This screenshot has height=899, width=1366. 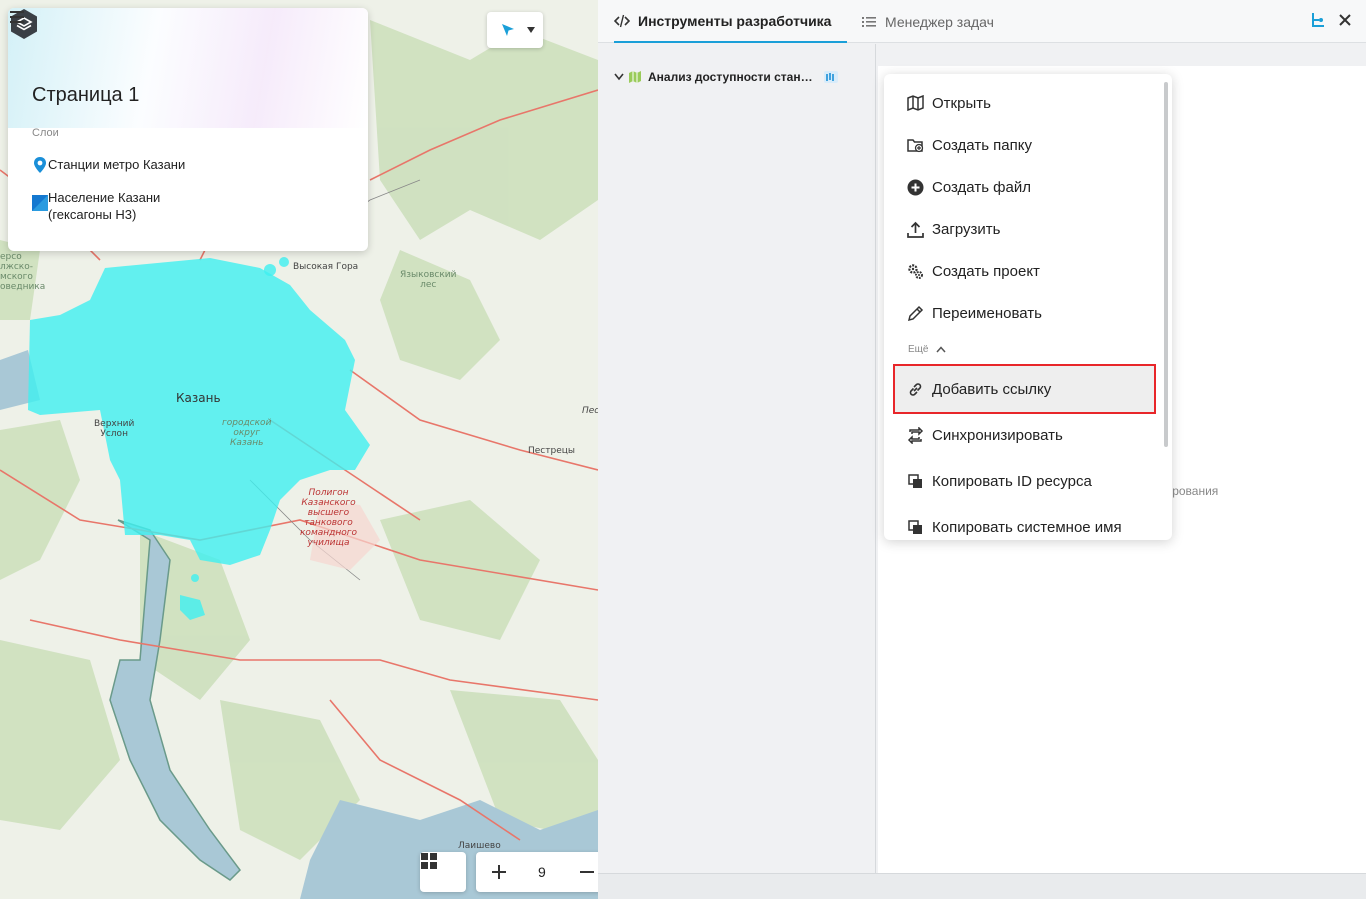 What do you see at coordinates (915, 229) in the screenshot?
I see `upload-icon` at bounding box center [915, 229].